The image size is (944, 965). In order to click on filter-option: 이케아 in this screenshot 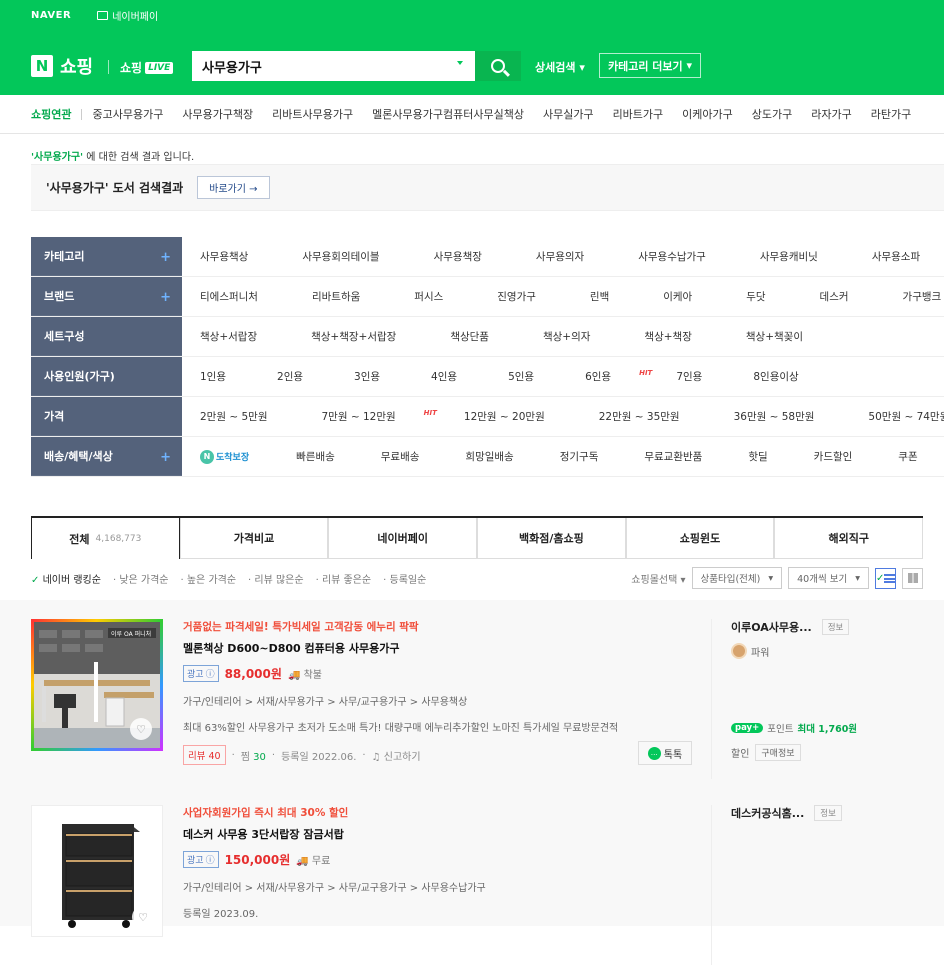, I will do `click(691, 296)`.